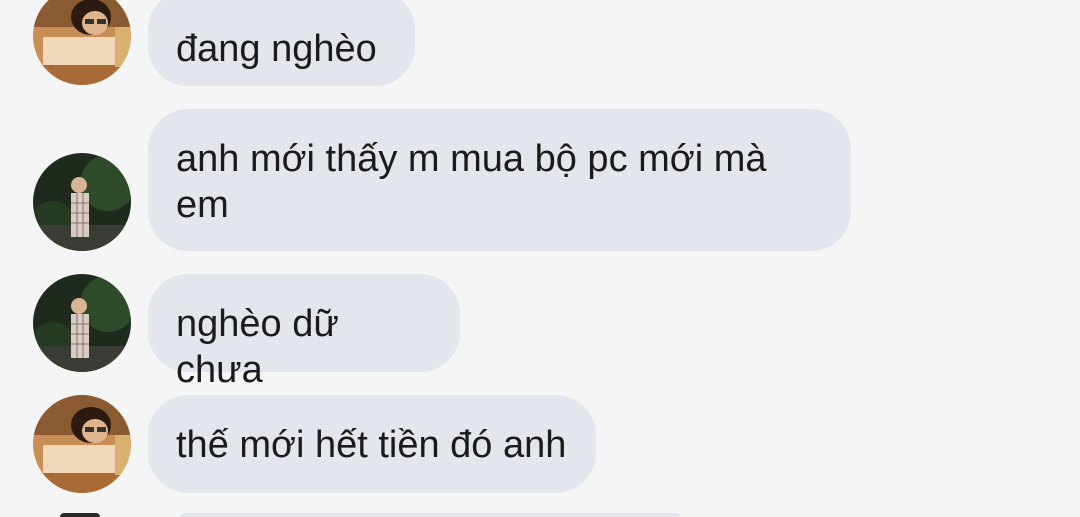 The image size is (1080, 517). I want to click on message-bubble: đang nghèo, so click(281, 43).